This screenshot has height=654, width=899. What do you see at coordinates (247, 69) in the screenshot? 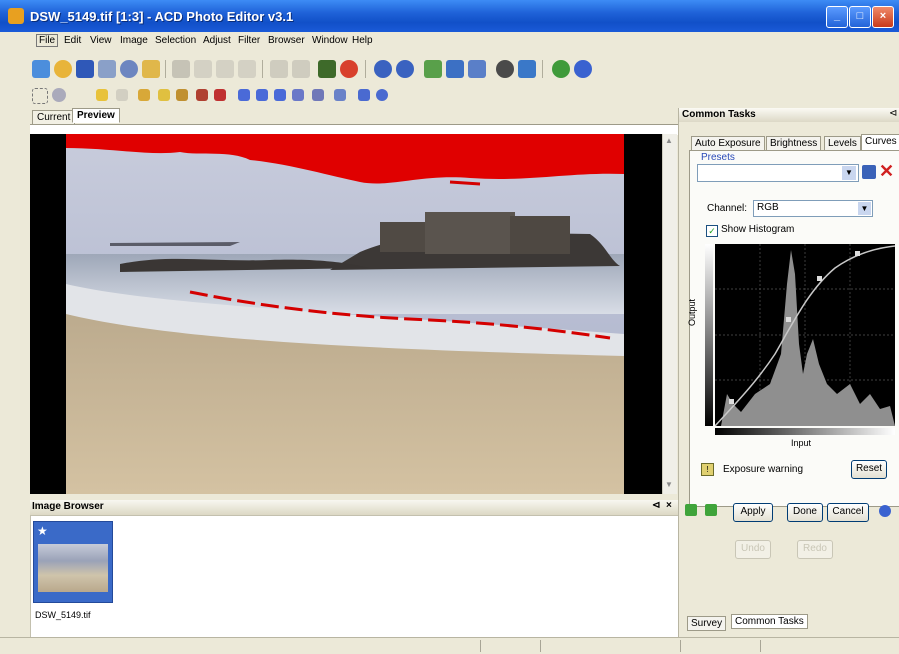
I see `paste-new-icon` at bounding box center [247, 69].